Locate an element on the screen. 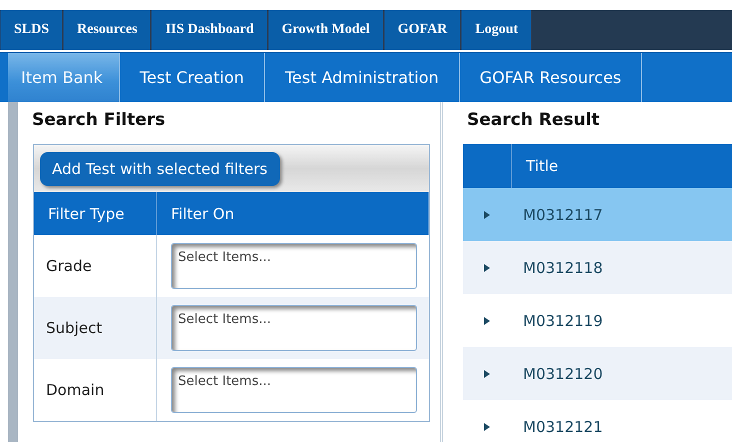 Image resolution: width=732 pixels, height=442 pixels. panel-title: Search Result is located at coordinates (534, 121).